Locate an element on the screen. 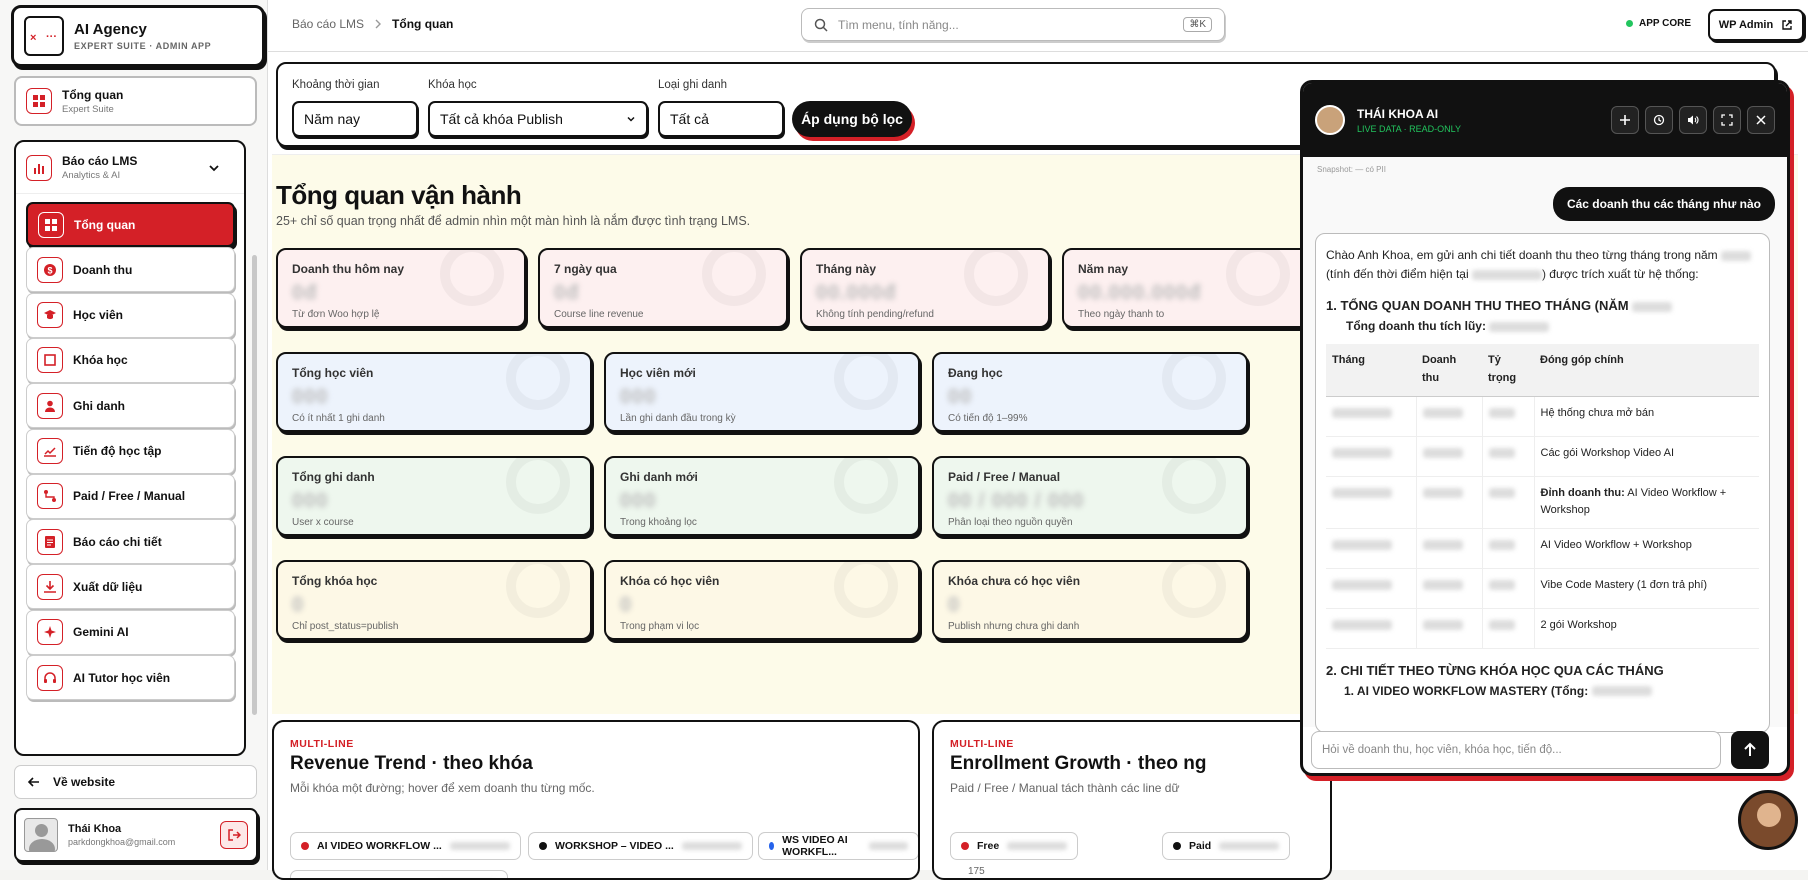 The width and height of the screenshot is (1808, 880). sound-button is located at coordinates (1693, 120).